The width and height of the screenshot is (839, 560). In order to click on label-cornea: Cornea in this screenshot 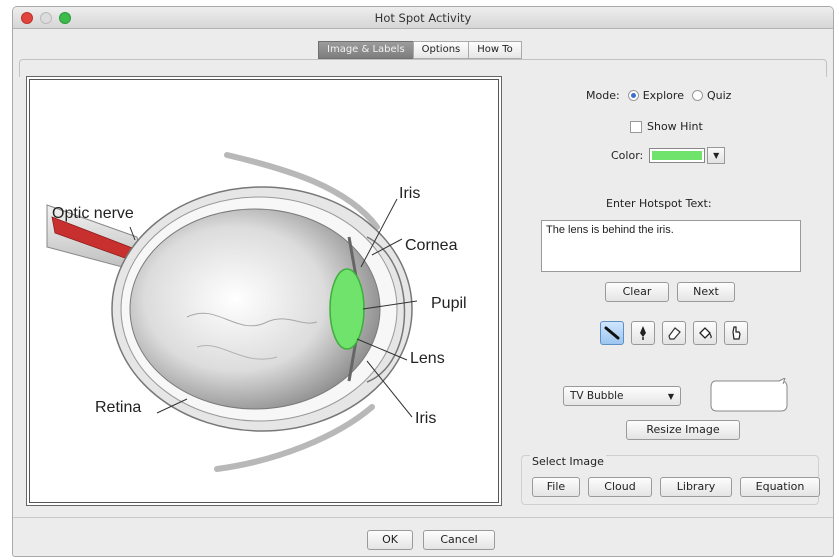, I will do `click(431, 246)`.